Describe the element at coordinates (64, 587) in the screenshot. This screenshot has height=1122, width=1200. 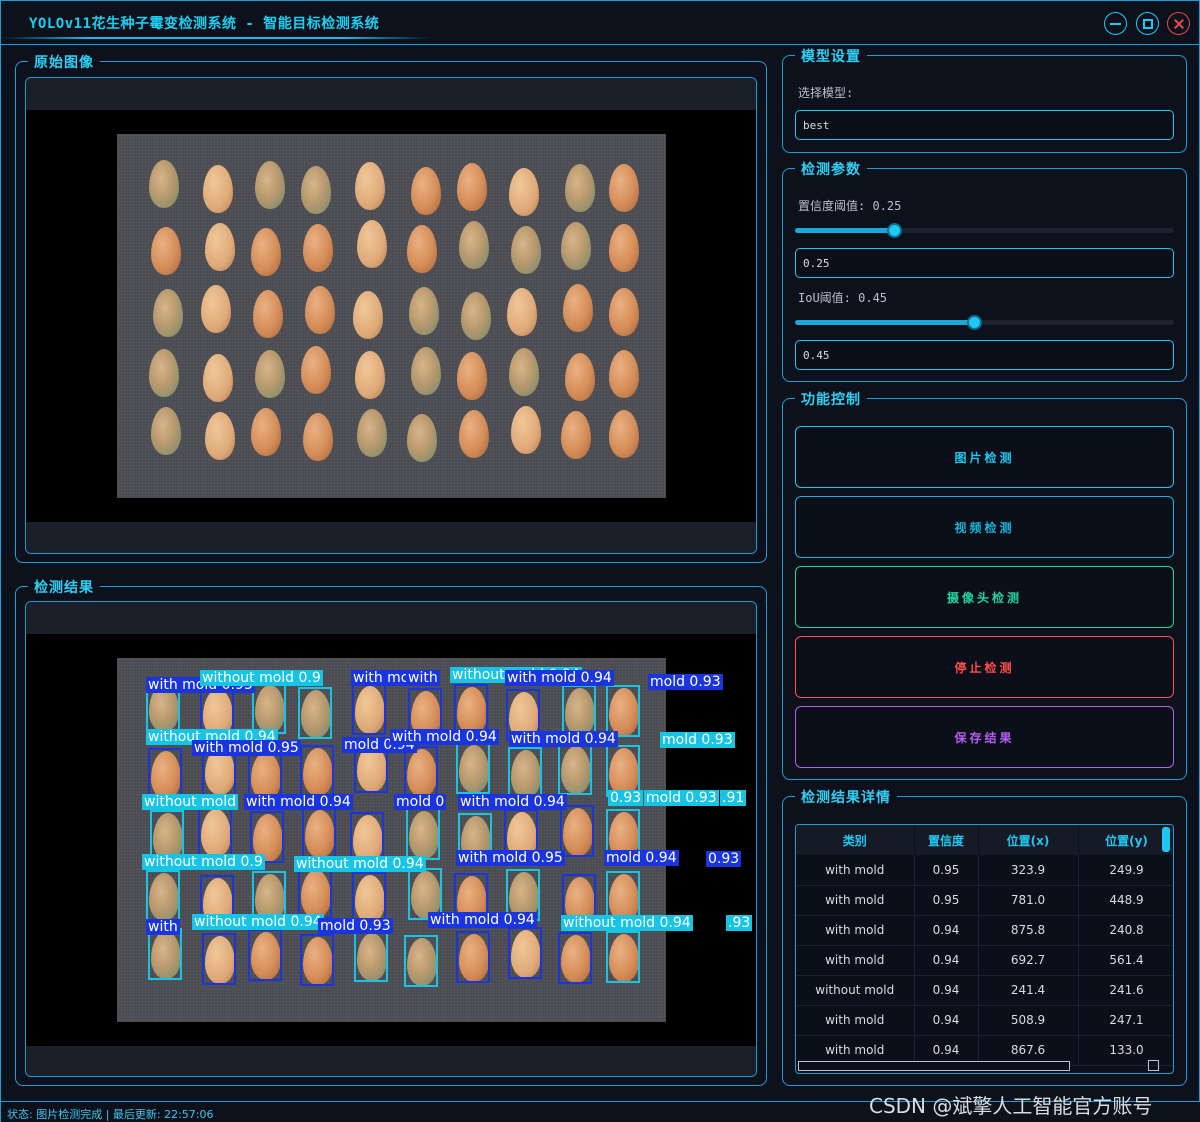
I see `detection-result-title: 检测结果` at that location.